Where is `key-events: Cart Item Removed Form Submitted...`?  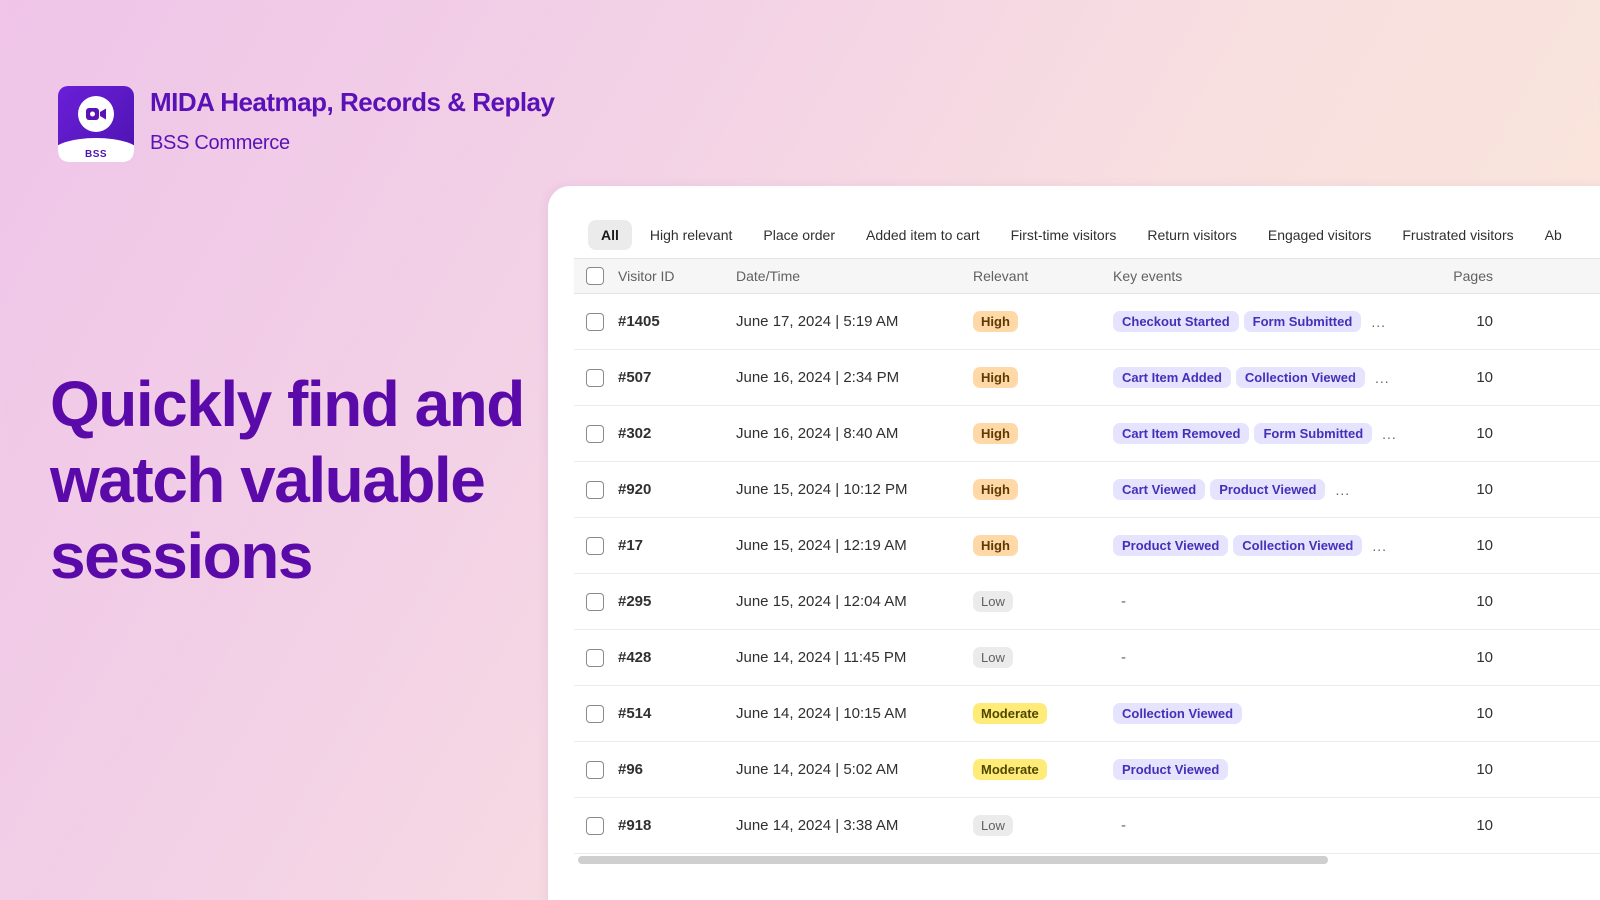
key-events: Cart Item Removed Form Submitted... is located at coordinates (1263, 433).